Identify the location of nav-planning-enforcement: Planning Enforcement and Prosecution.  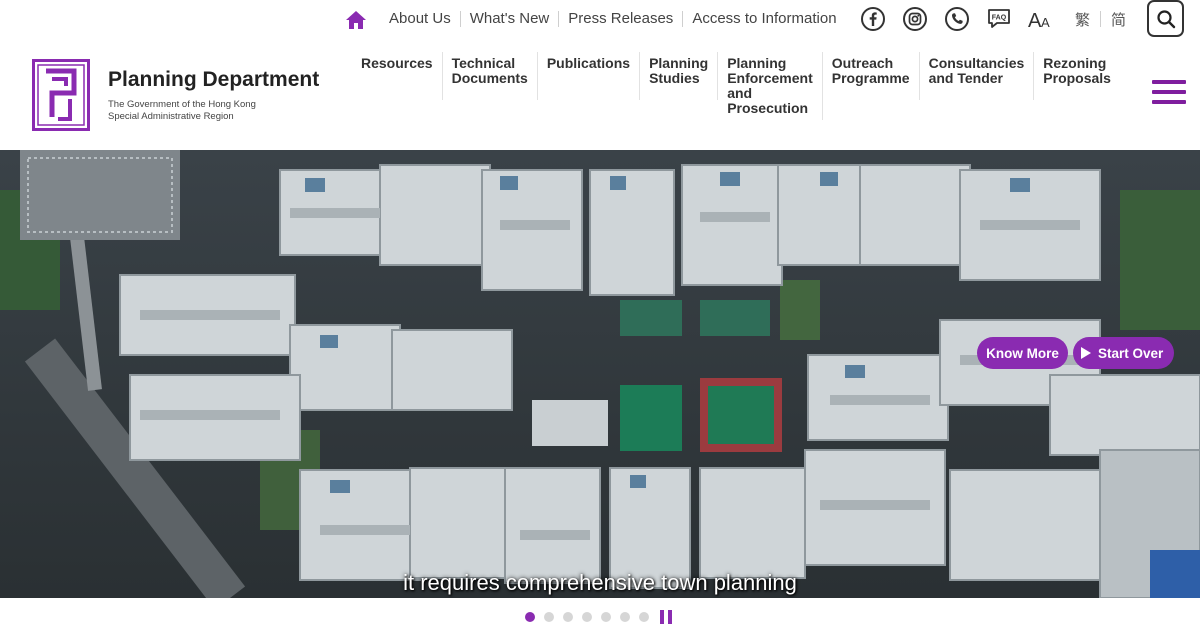
(770, 86).